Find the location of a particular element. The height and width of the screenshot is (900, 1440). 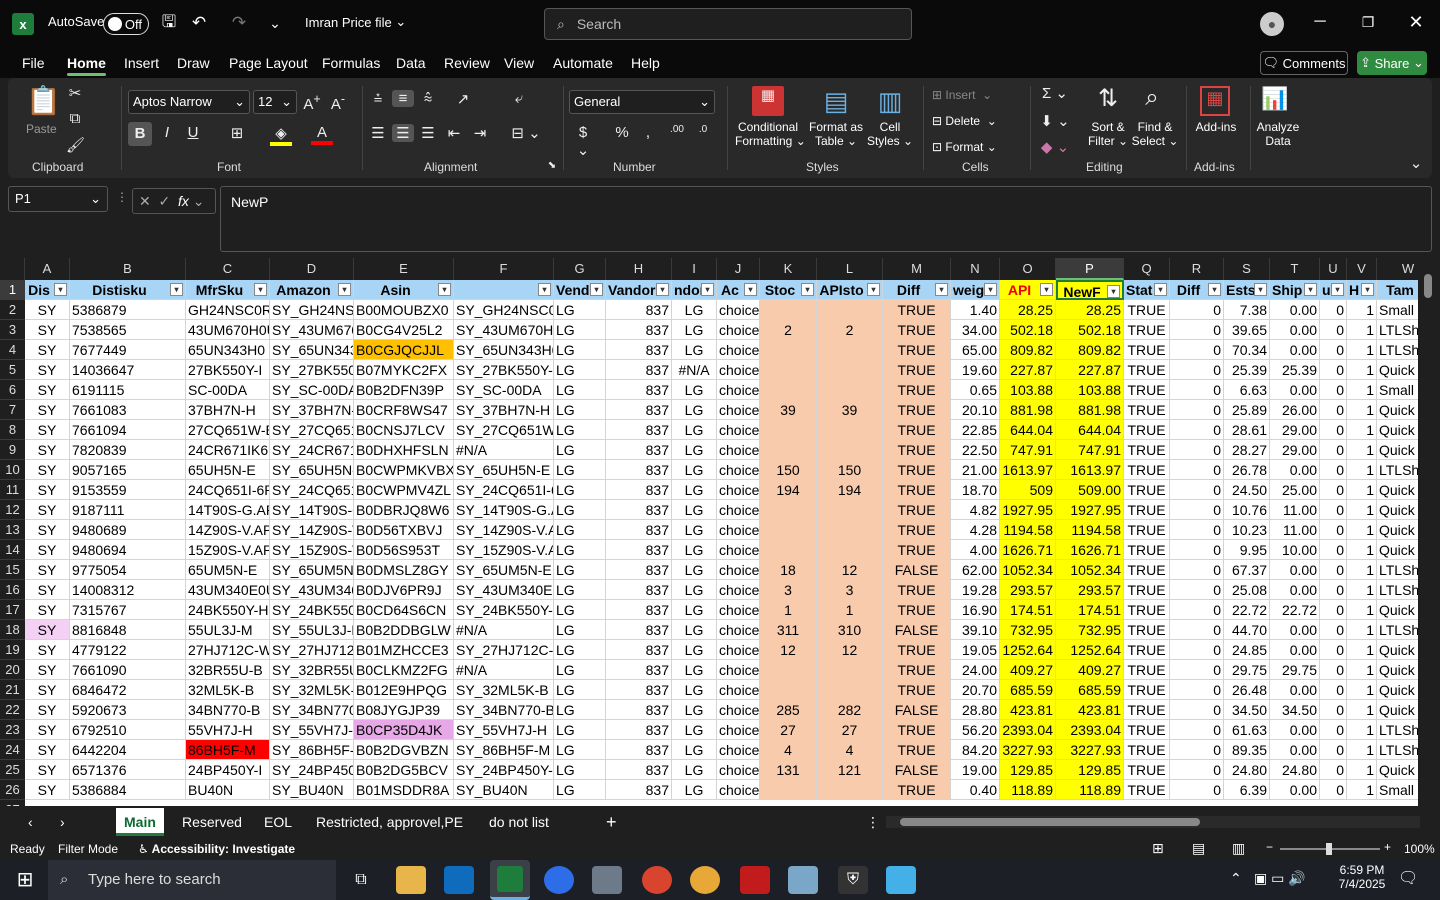

table-cell: 1252.64 is located at coordinates (1090, 650).